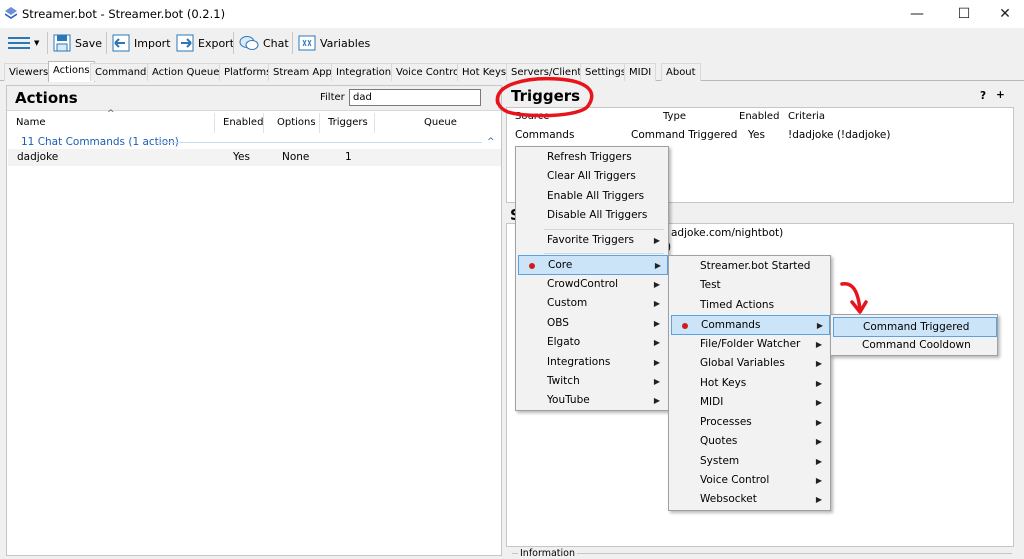 The width and height of the screenshot is (1024, 559). What do you see at coordinates (674, 116) in the screenshot?
I see `column-type: Type` at bounding box center [674, 116].